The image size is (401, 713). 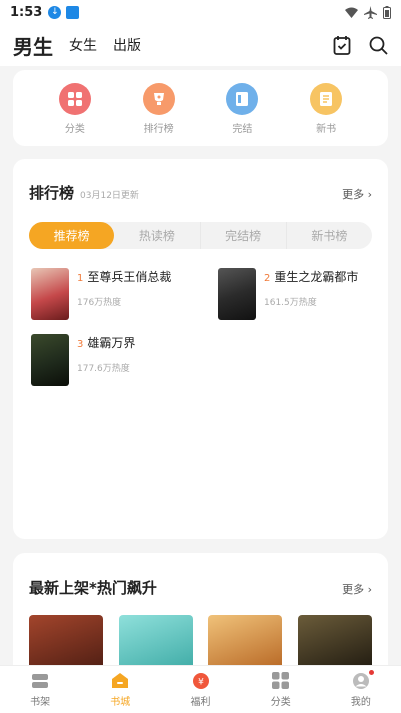 I want to click on book-heat: 176万热度, so click(x=99, y=303).